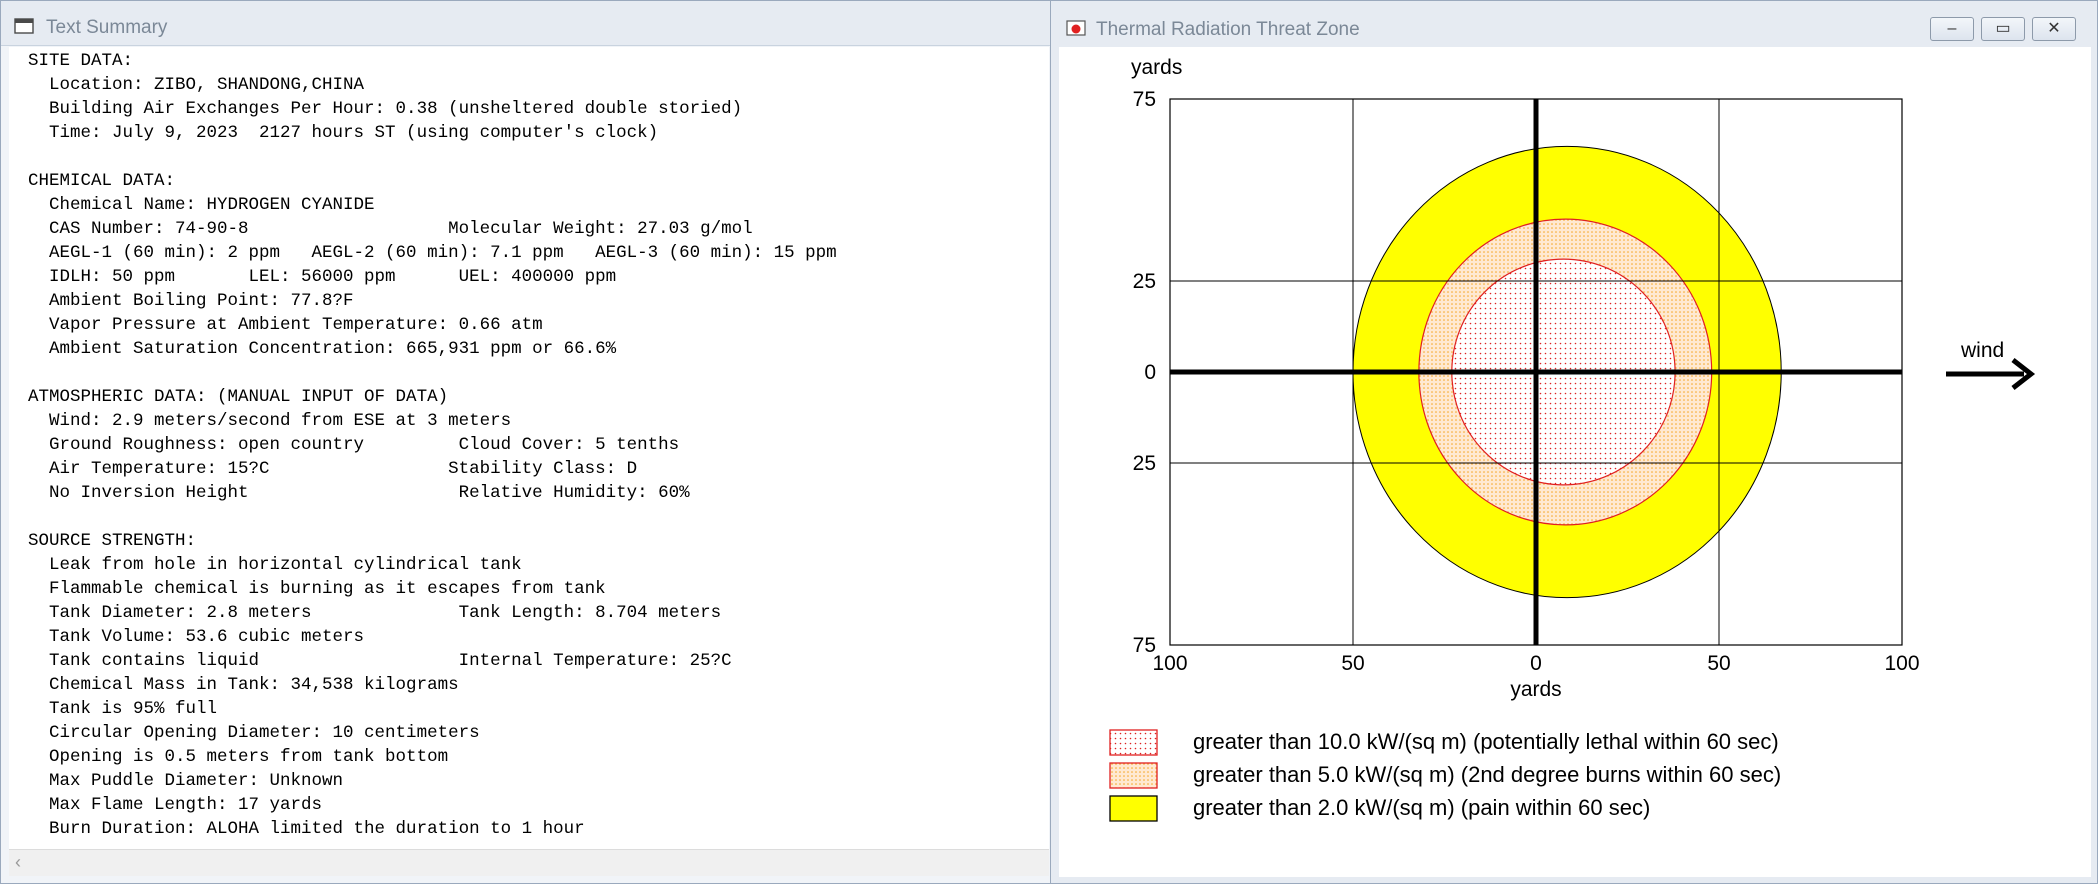  What do you see at coordinates (24, 26) in the screenshot?
I see `app-window-icon` at bounding box center [24, 26].